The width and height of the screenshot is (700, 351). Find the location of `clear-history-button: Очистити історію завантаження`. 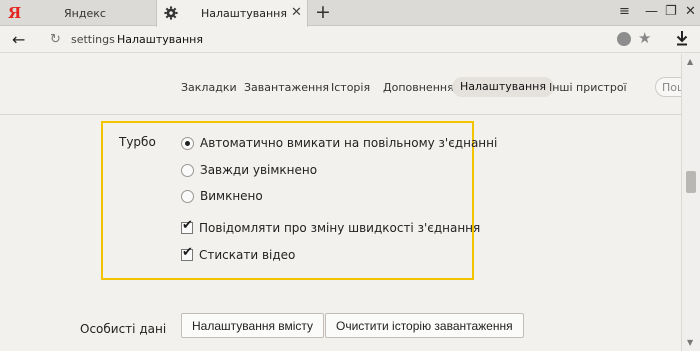

clear-history-button: Очистити історію завантаження is located at coordinates (424, 325).